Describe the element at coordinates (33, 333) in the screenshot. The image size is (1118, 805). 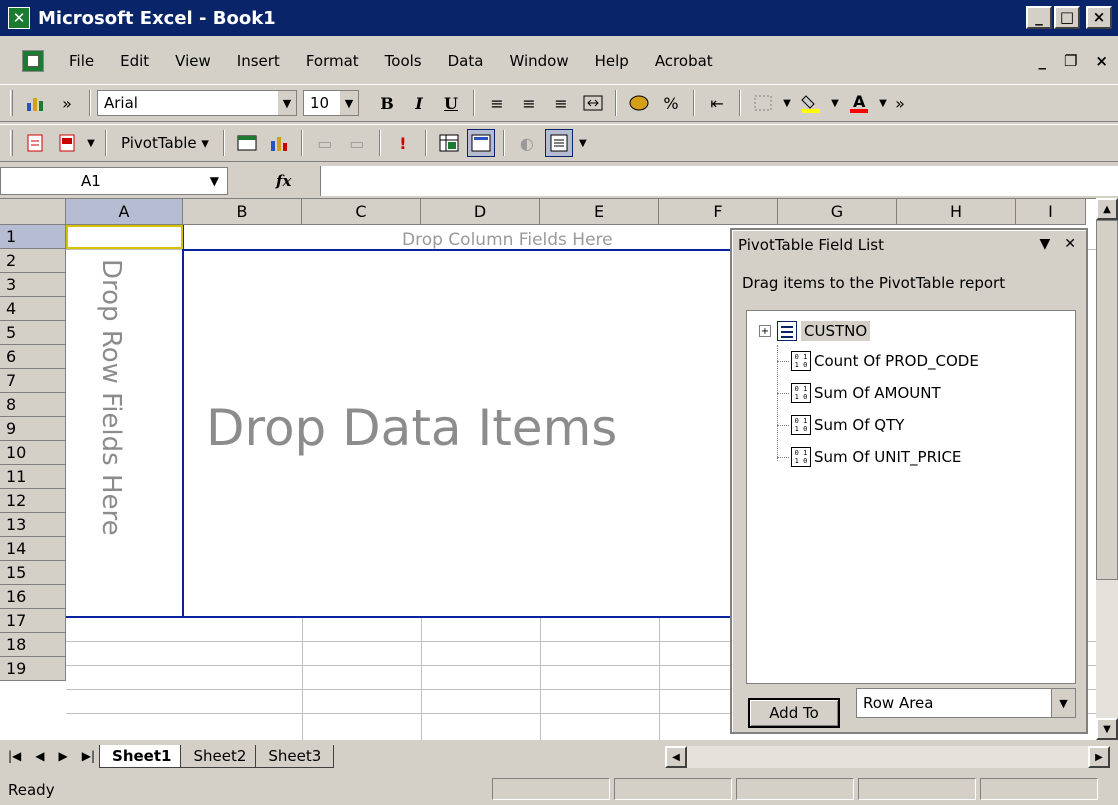
I see `row-header: 5` at that location.